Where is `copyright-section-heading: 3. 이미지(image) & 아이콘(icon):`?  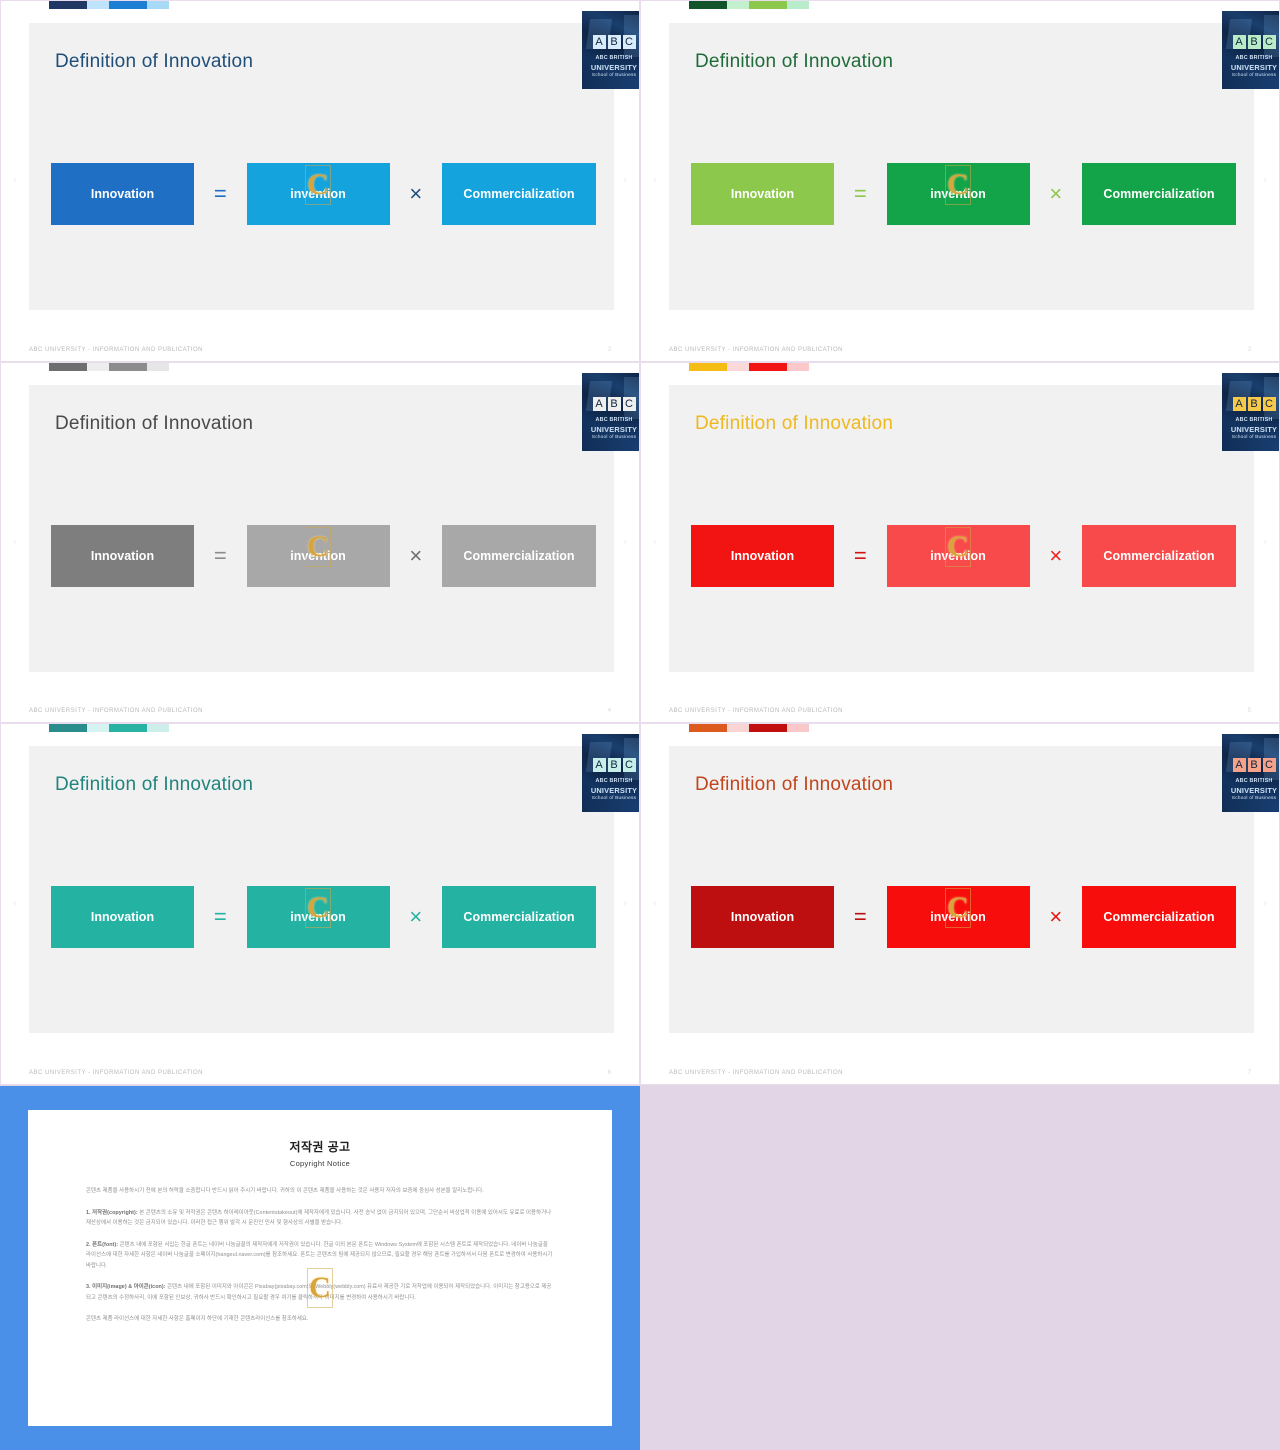 copyright-section-heading: 3. 이미지(image) & 아이콘(icon): is located at coordinates (126, 1287).